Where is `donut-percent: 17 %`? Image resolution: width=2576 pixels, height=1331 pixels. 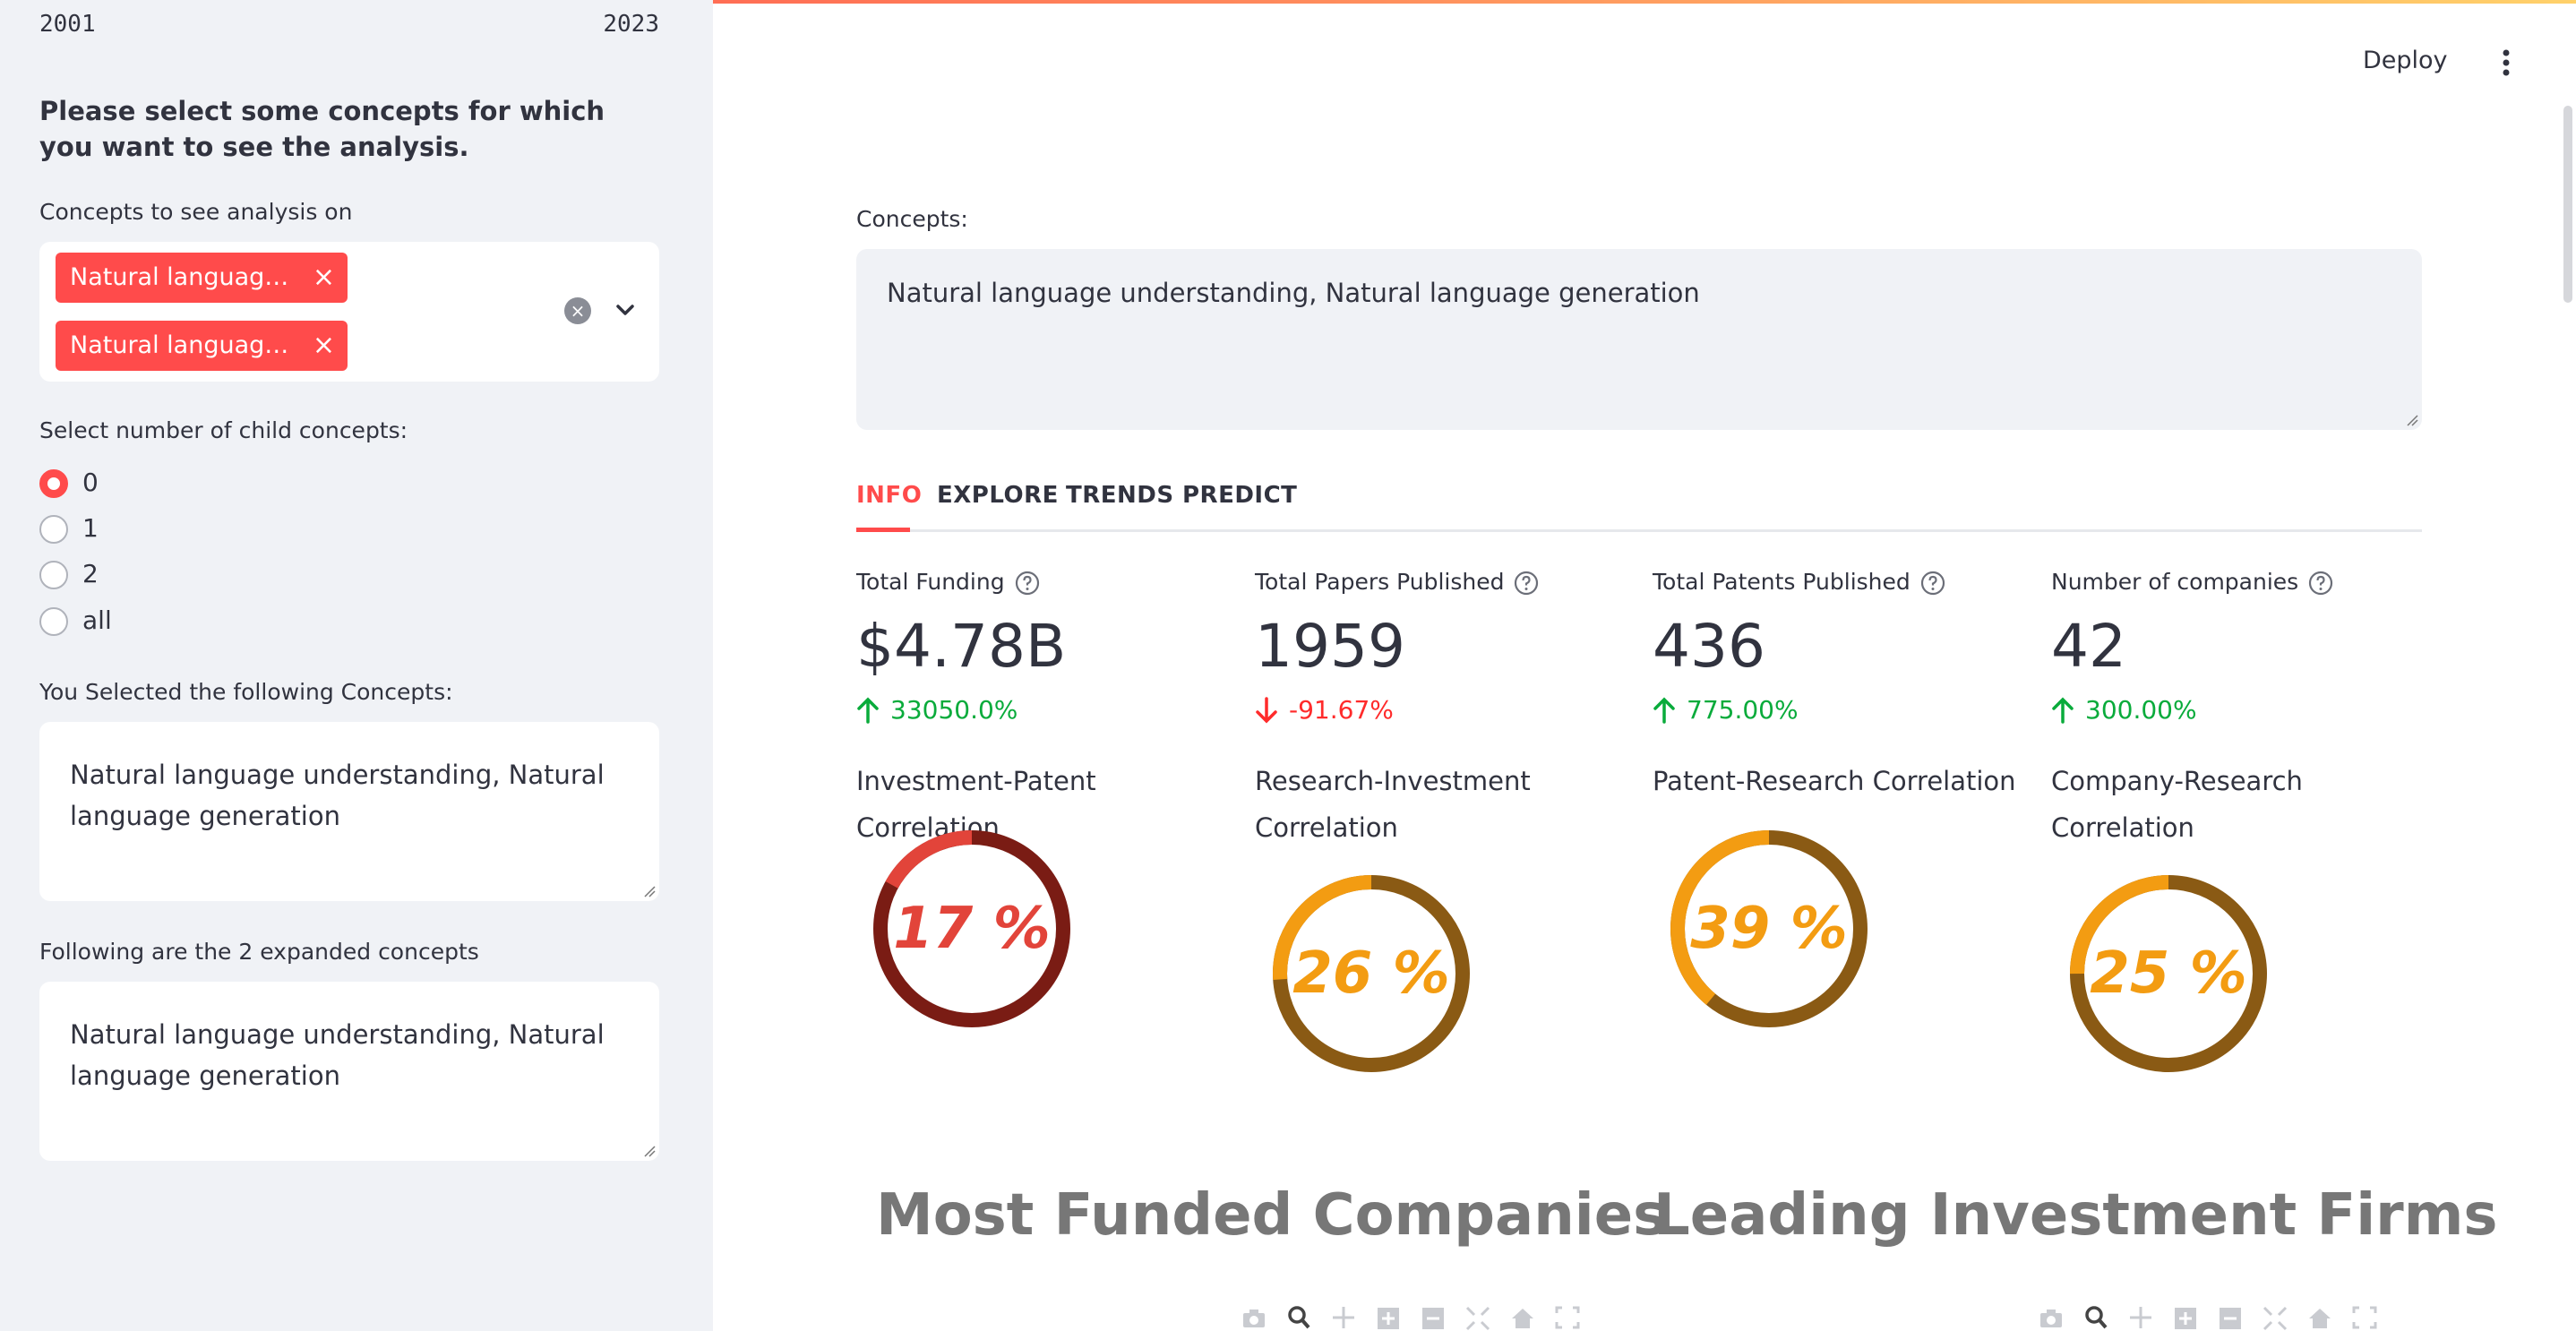 donut-percent: 17 % is located at coordinates (972, 929).